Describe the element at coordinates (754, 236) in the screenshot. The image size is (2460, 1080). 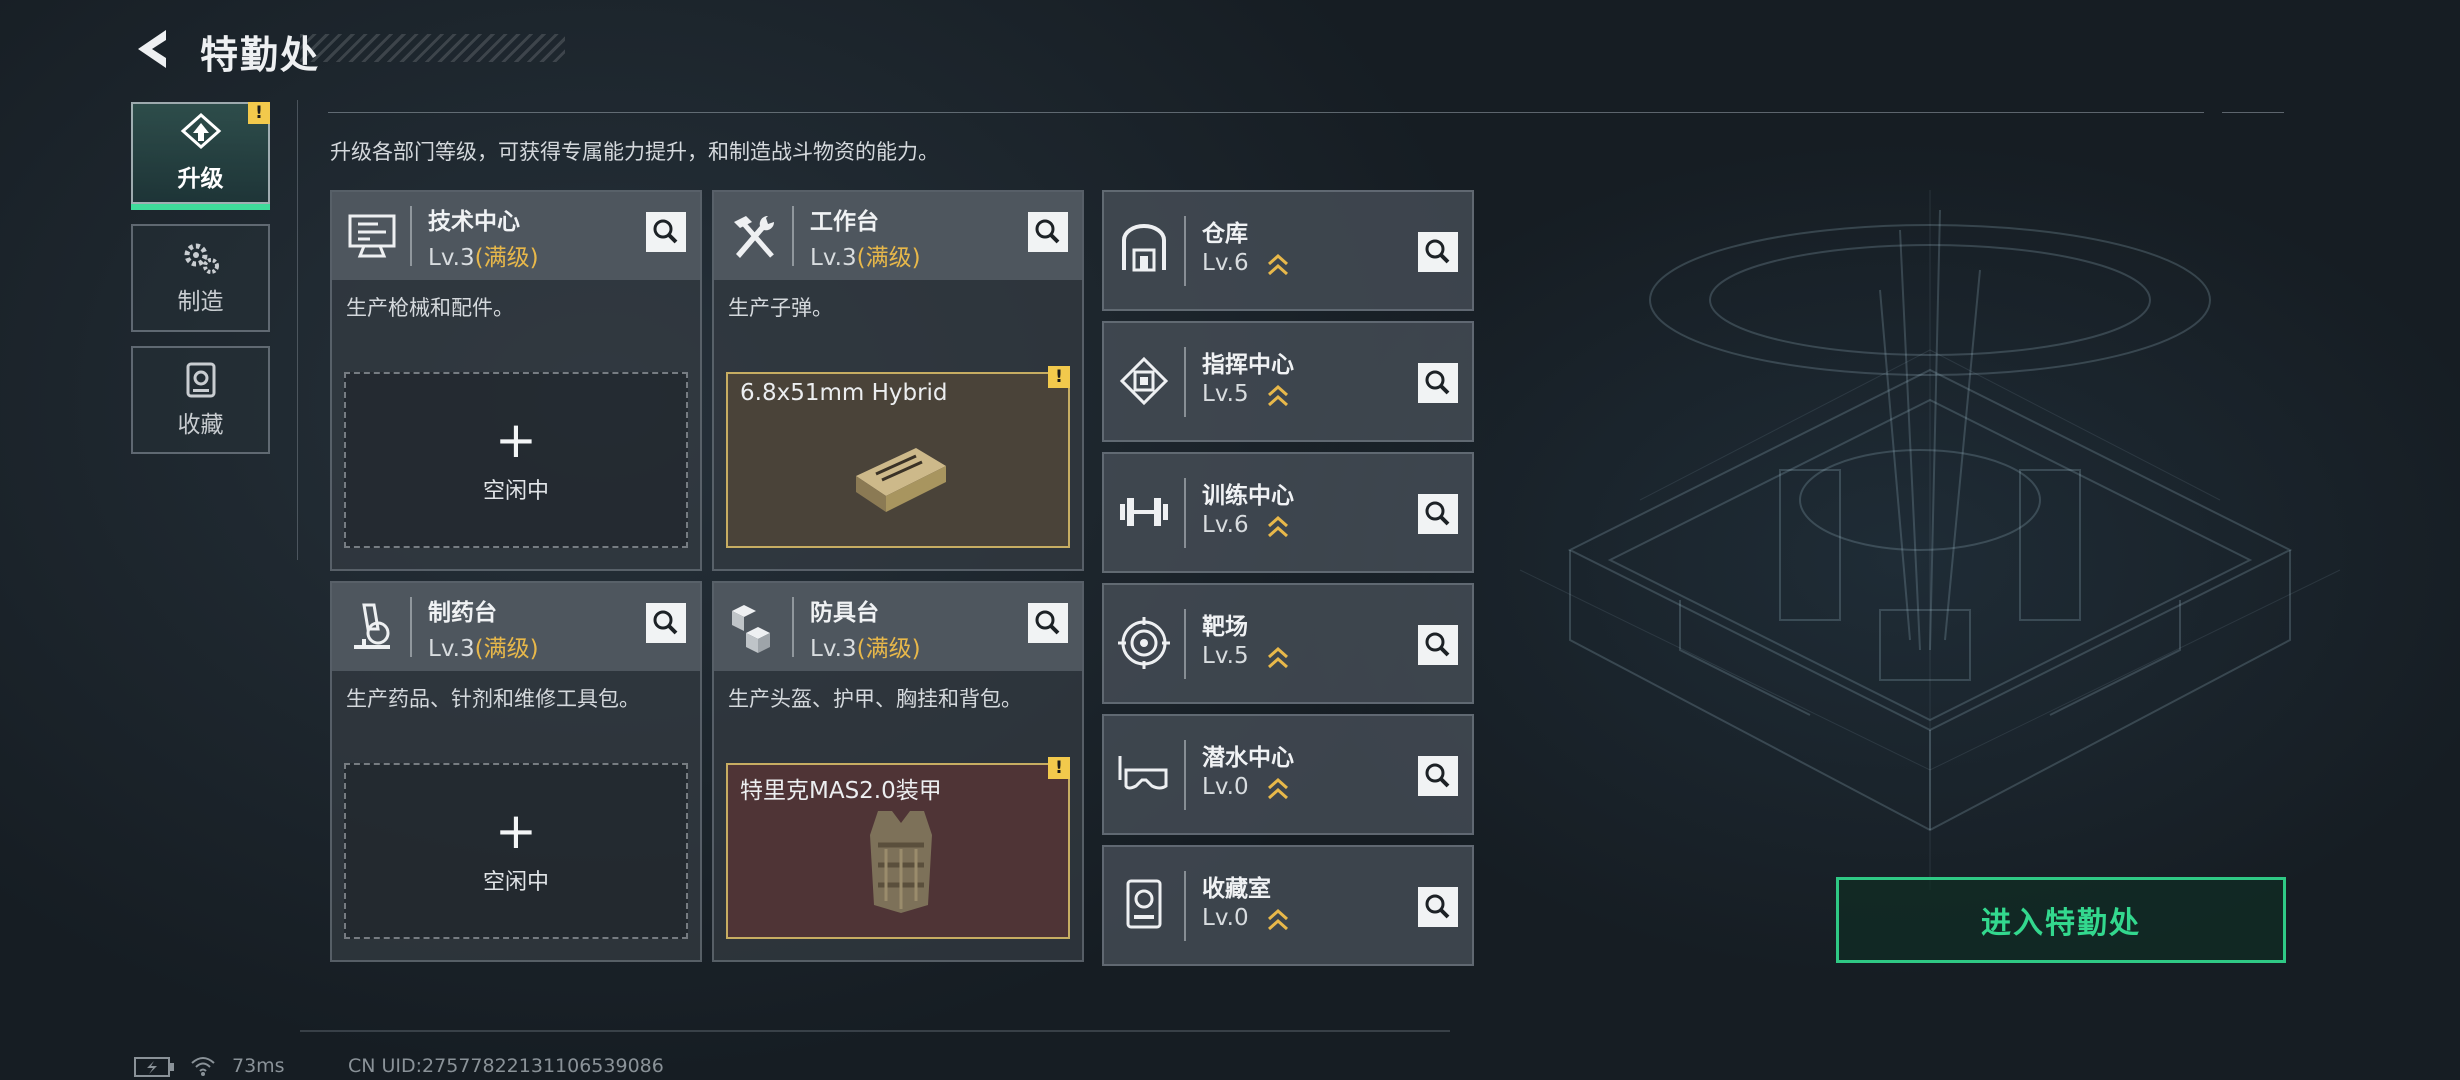
I see `tools-icon` at that location.